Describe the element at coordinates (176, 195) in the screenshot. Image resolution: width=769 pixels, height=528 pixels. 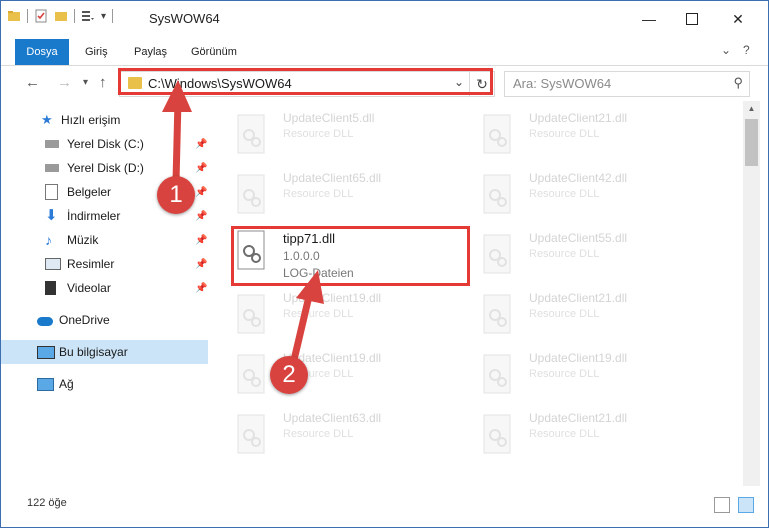
I see `step-badge-1: 1` at that location.